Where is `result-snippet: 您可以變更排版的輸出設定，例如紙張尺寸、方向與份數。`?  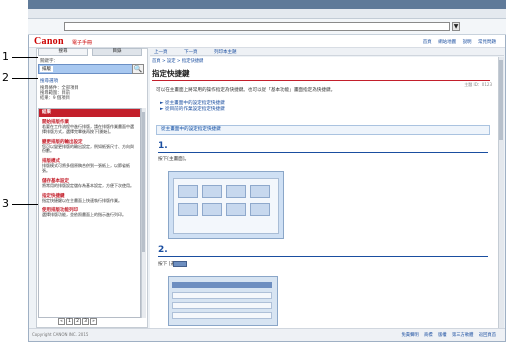
result-snippet: 您可以變更排版的輸出設定，例如紙張尺寸、方向與份數。 is located at coordinates (88, 148).